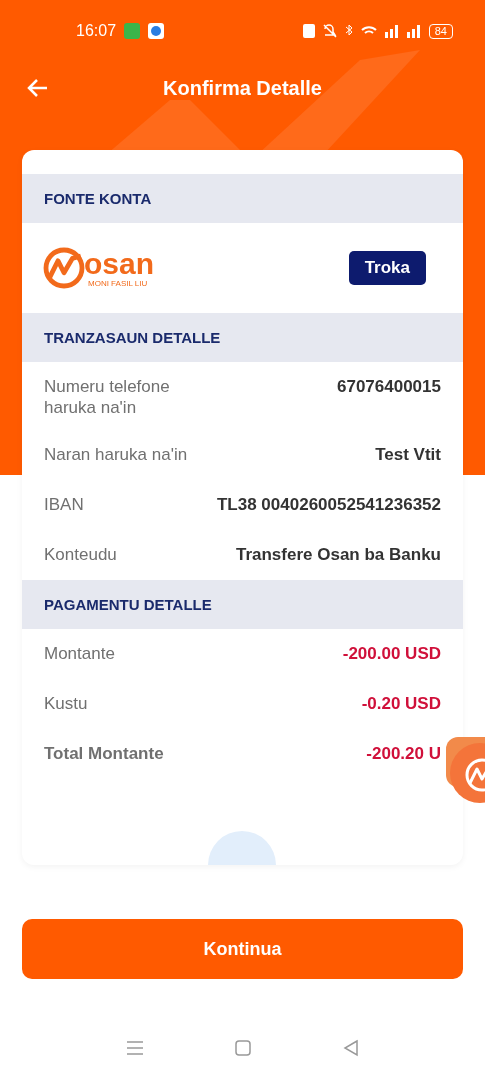 The image size is (485, 1080). Describe the element at coordinates (328, 504) in the screenshot. I see `detail-value: TL38 0040260052541236352` at that location.